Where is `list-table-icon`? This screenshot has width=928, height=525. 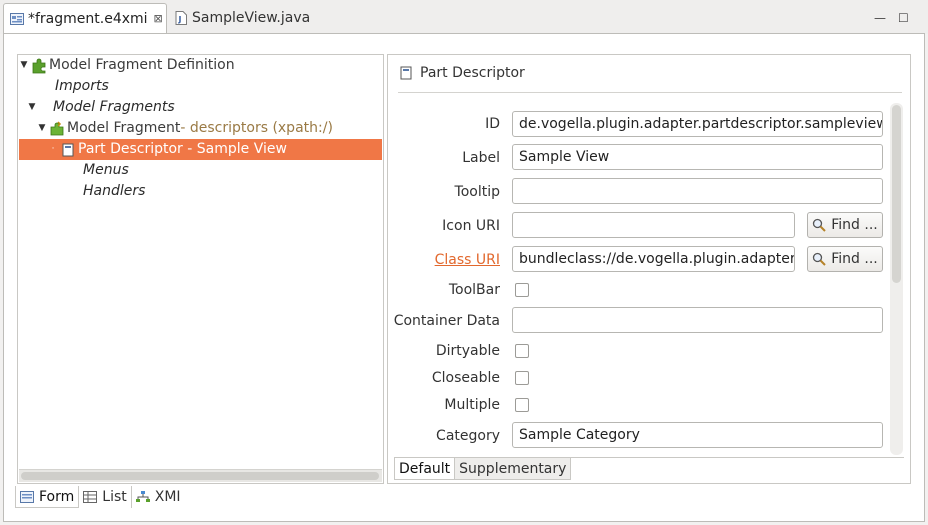
list-table-icon is located at coordinates (90, 497).